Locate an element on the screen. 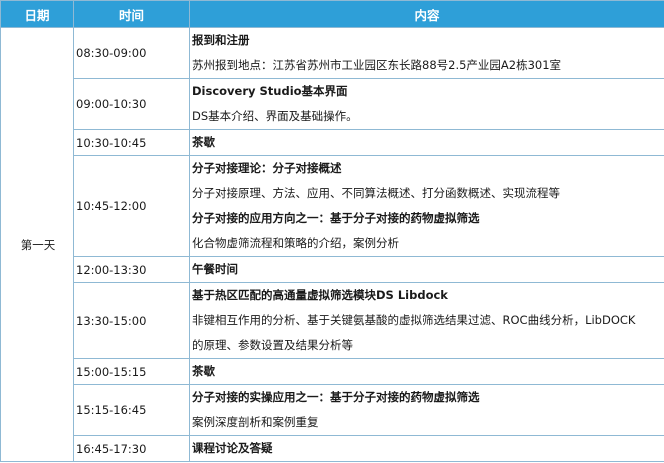 This screenshot has height=463, width=664. session-title: 分子对接的实操应用之一：基于分子对接的药物虚拟筛选 is located at coordinates (336, 397).